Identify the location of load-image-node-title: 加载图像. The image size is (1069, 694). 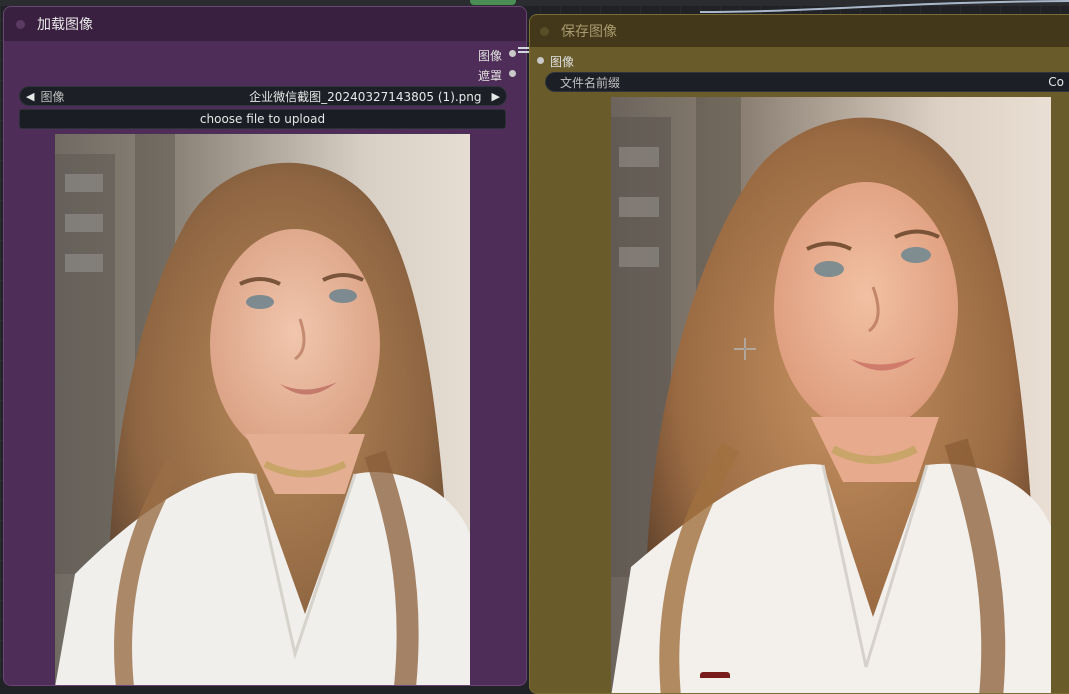
(65, 25).